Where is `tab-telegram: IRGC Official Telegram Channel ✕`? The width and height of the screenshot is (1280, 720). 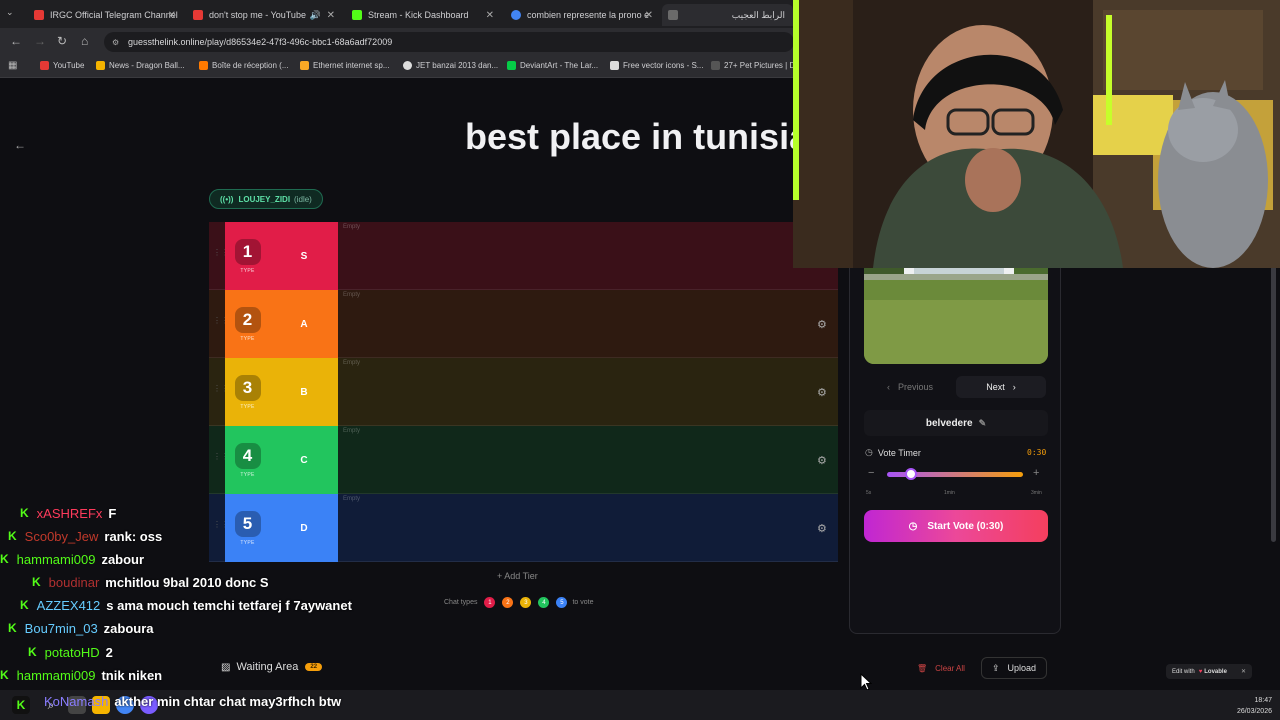
tab-telegram: IRGC Official Telegram Channel ✕ is located at coordinates (104, 15).